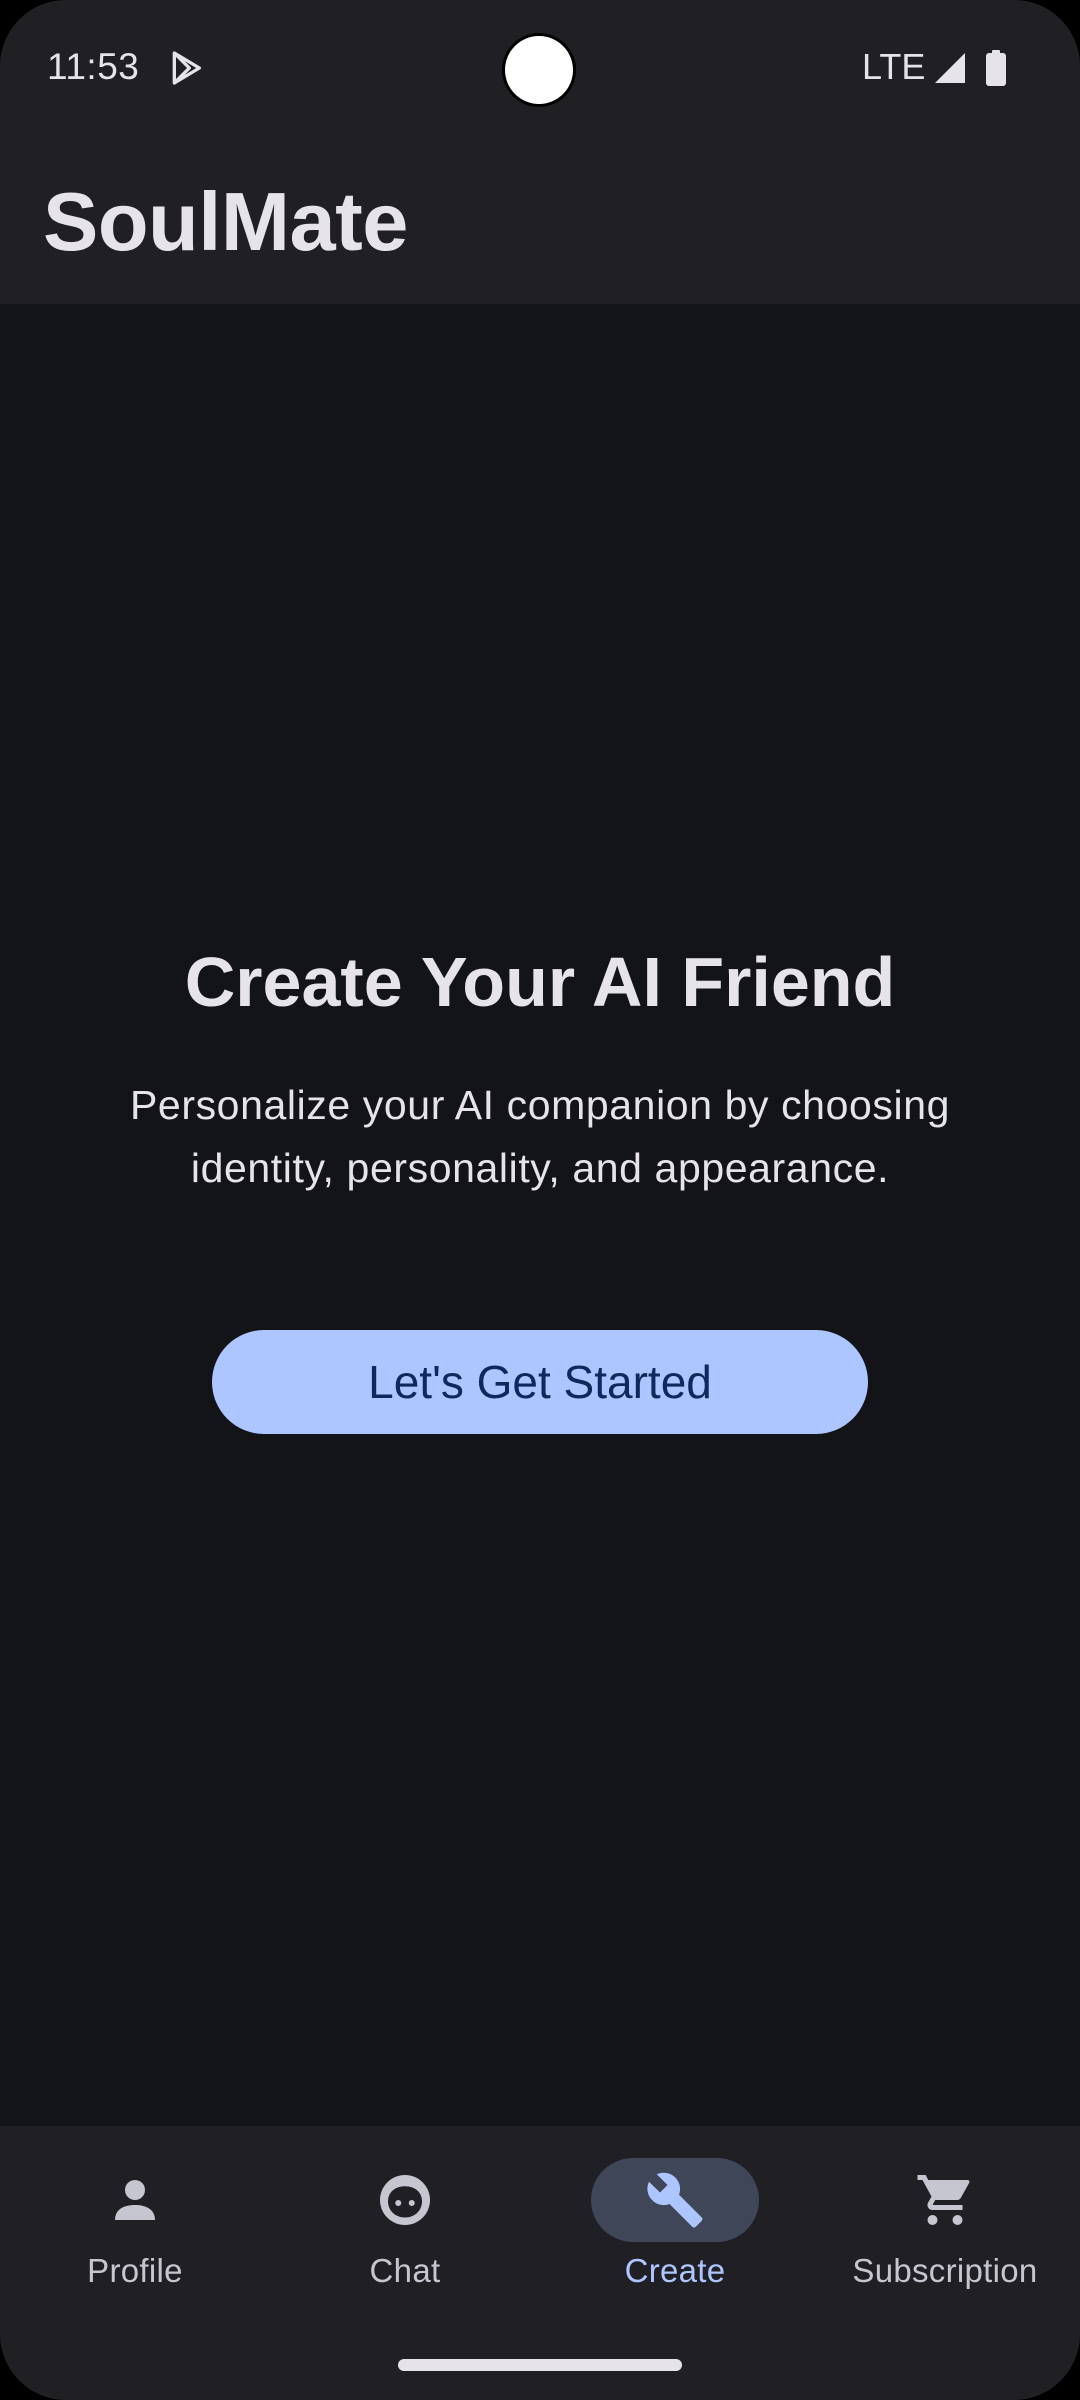  What do you see at coordinates (186, 68) in the screenshot?
I see `play-store-icon` at bounding box center [186, 68].